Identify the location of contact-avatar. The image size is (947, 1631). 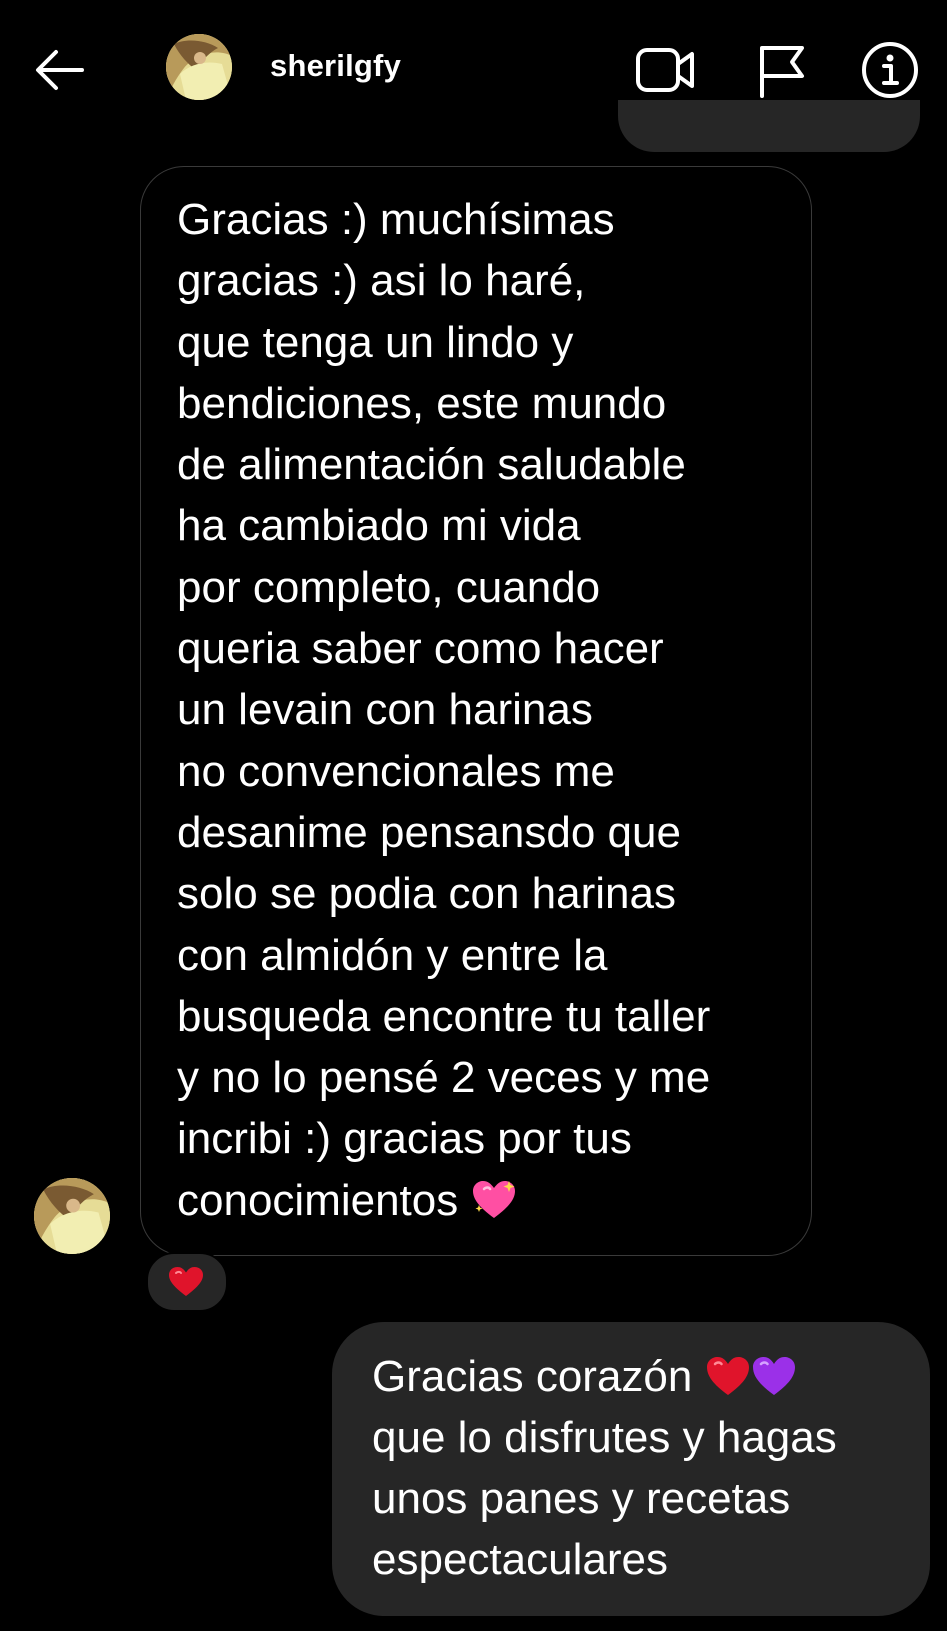
(199, 67).